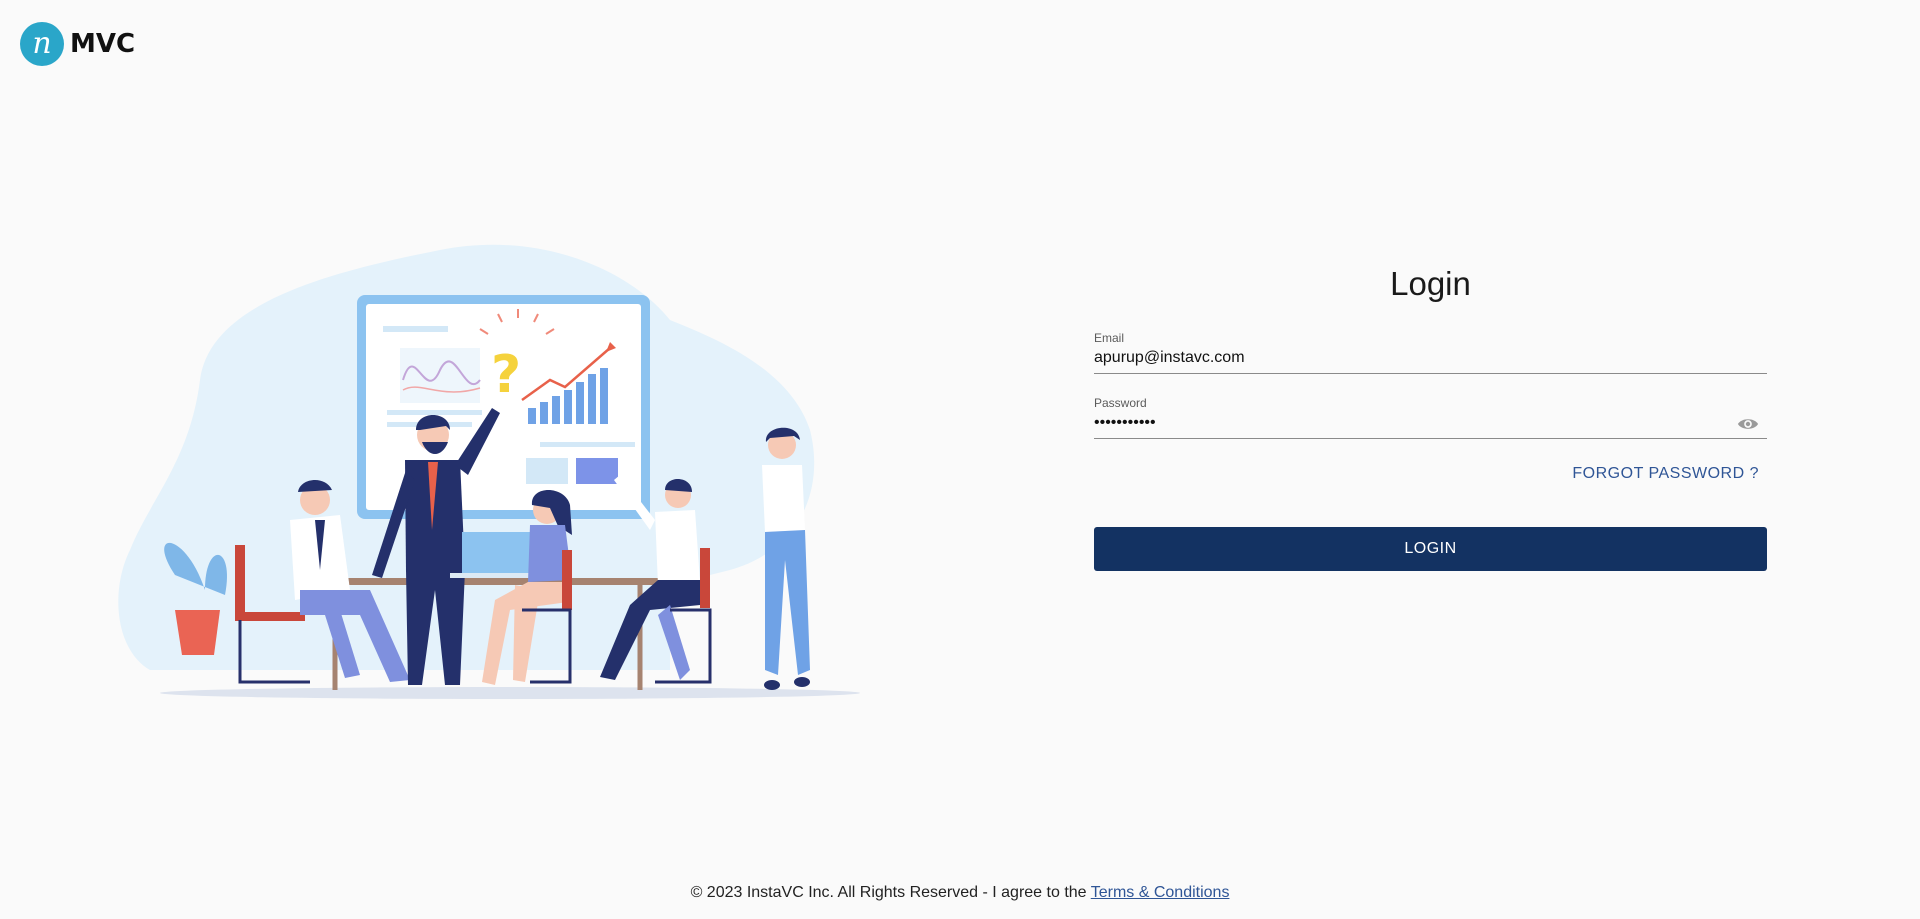 Image resolution: width=1920 pixels, height=919 pixels. Describe the element at coordinates (510, 693) in the screenshot. I see `floor-shadow` at that location.